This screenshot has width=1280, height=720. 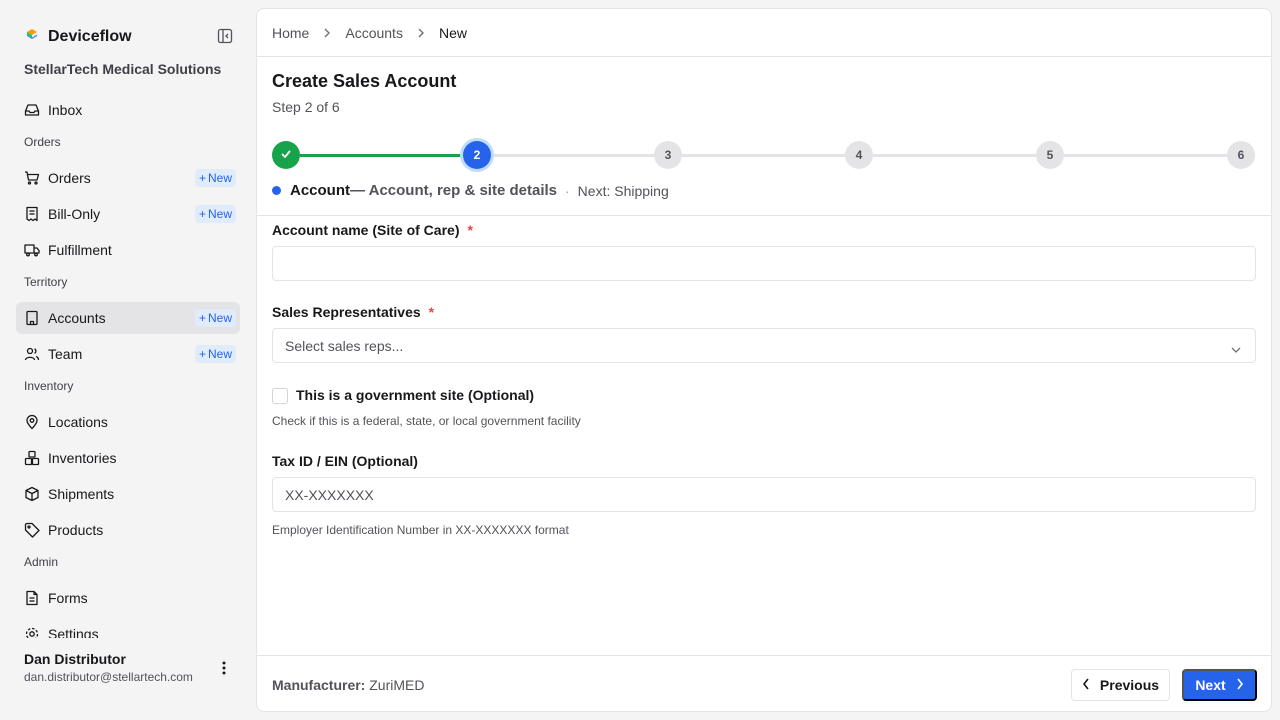 I want to click on previous-button-label: Previous, so click(x=1129, y=685).